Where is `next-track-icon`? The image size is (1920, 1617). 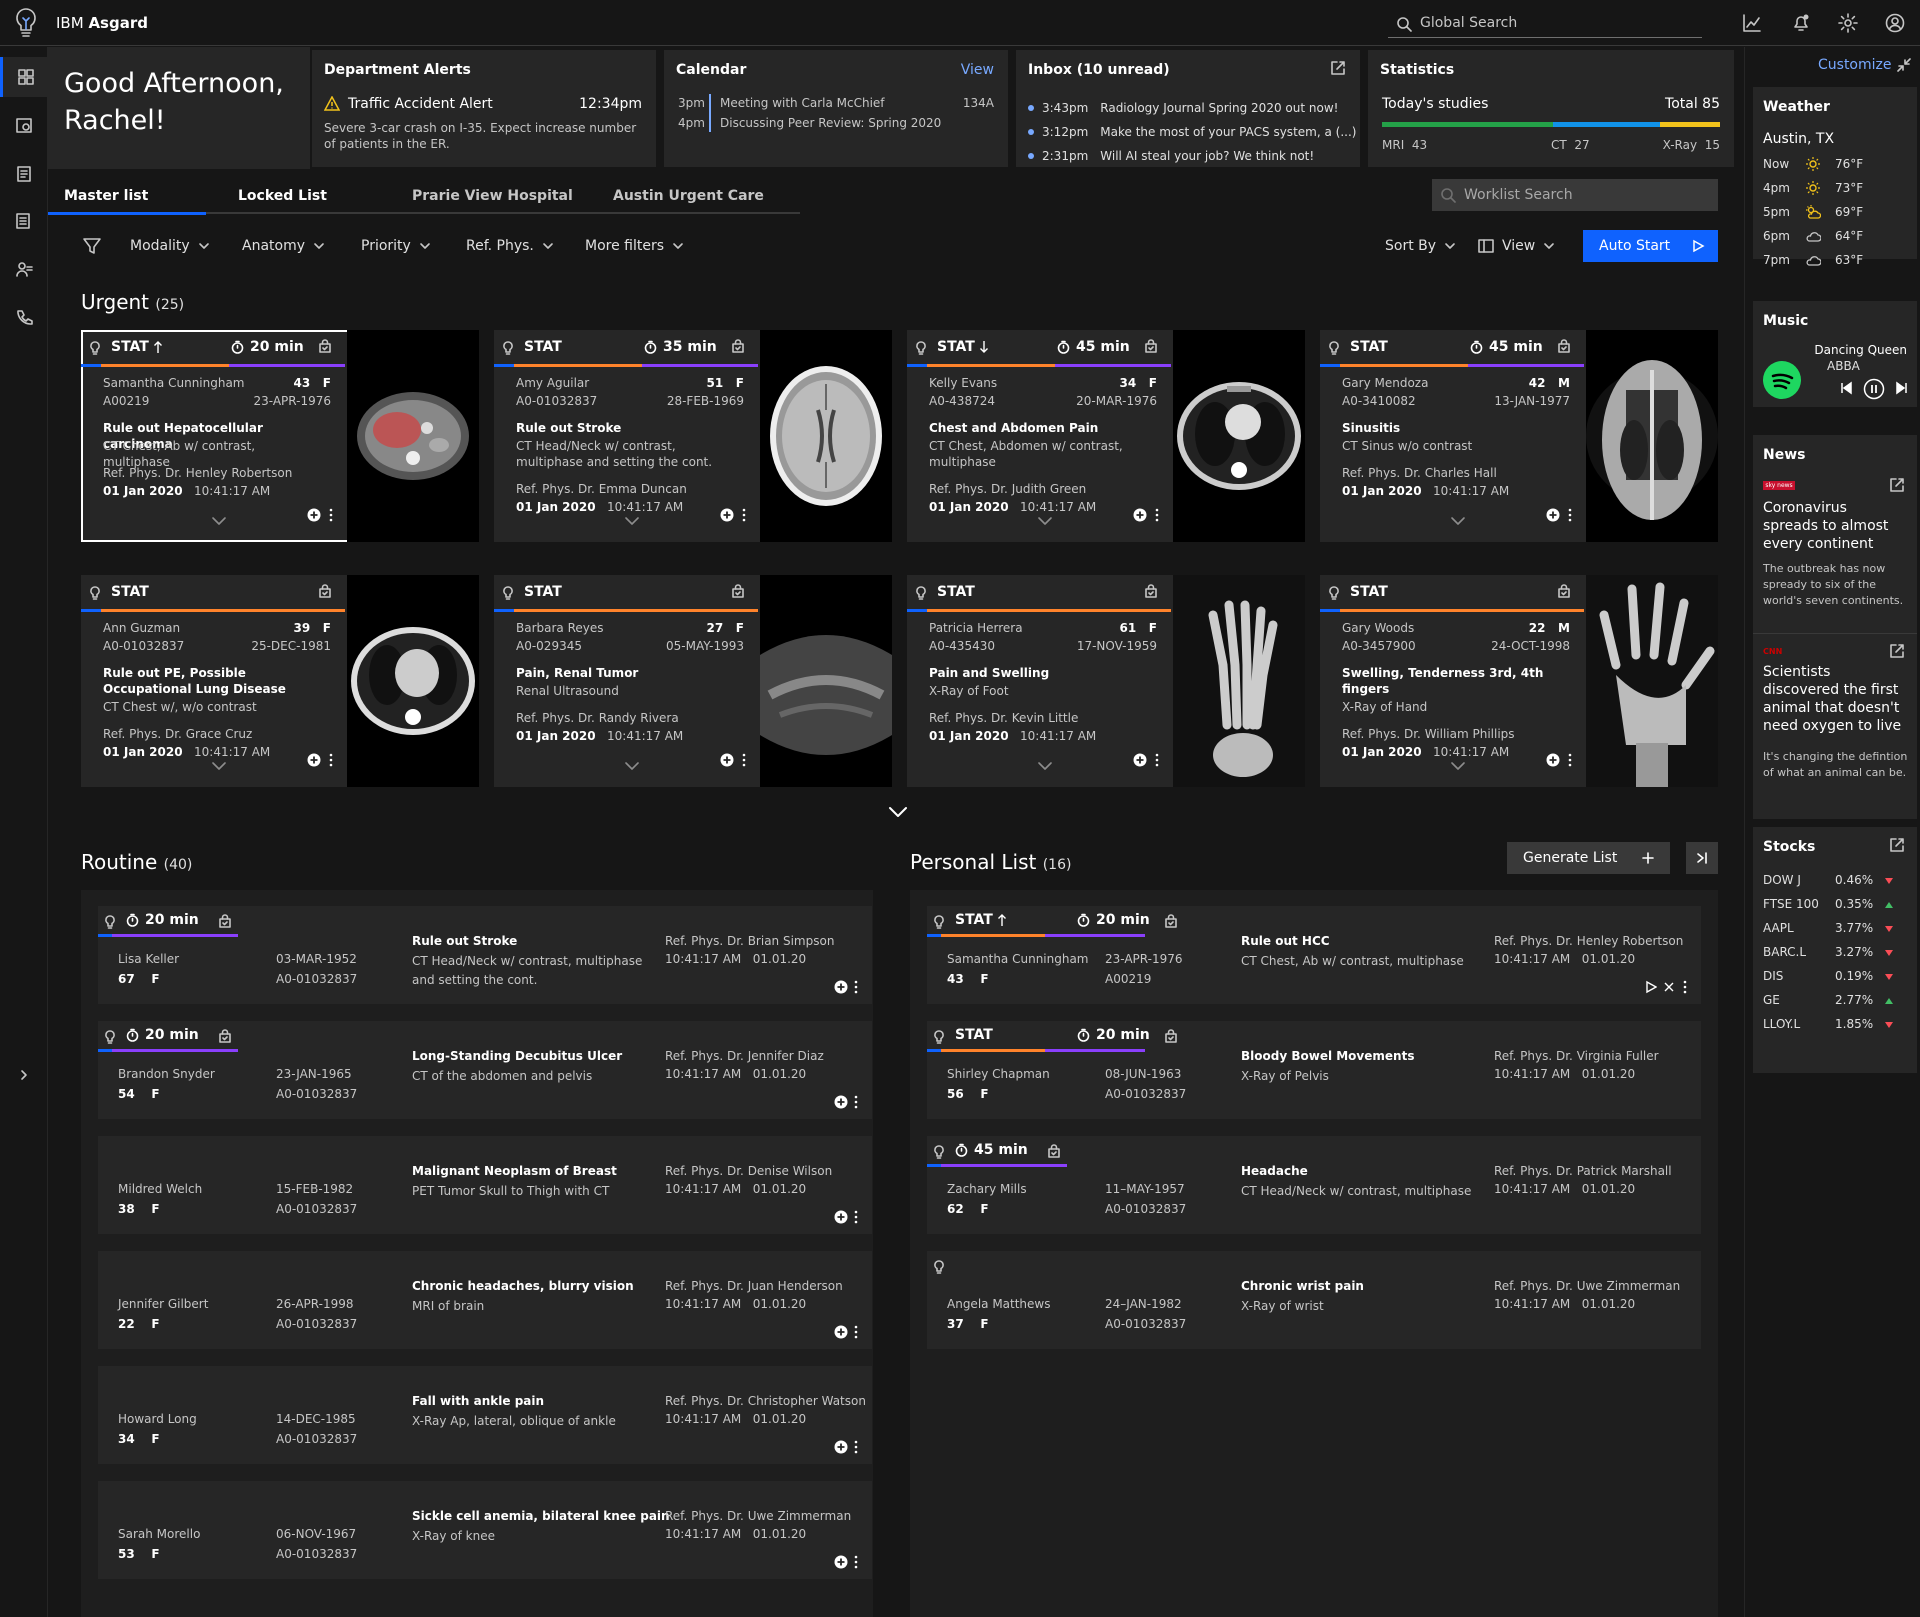 next-track-icon is located at coordinates (1902, 388).